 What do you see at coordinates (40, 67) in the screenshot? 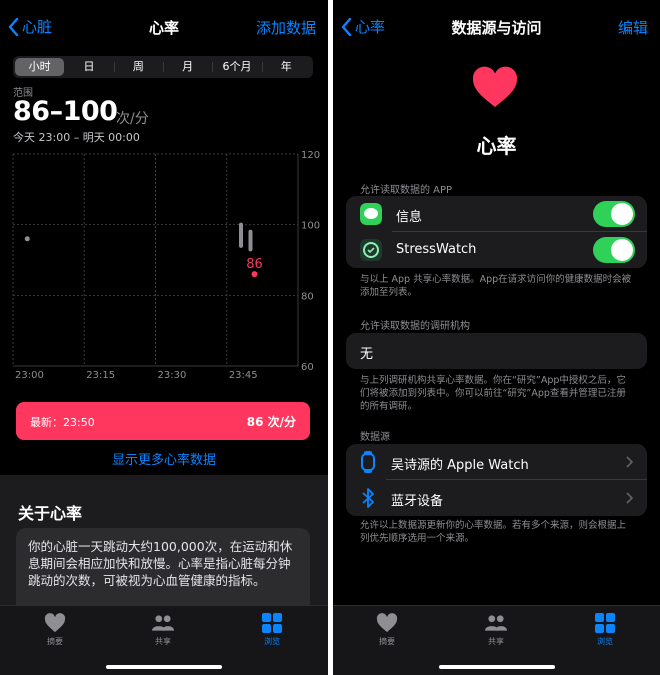
I see `segment-hour: 小时` at bounding box center [40, 67].